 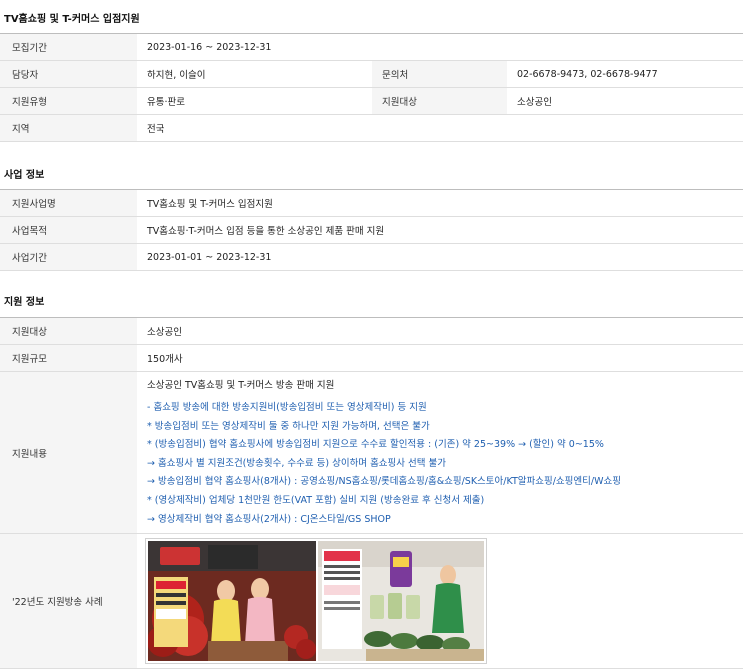 What do you see at coordinates (440, 257) in the screenshot?
I see `duration-value: 2023-01-01 ~ 2023-12-31` at bounding box center [440, 257].